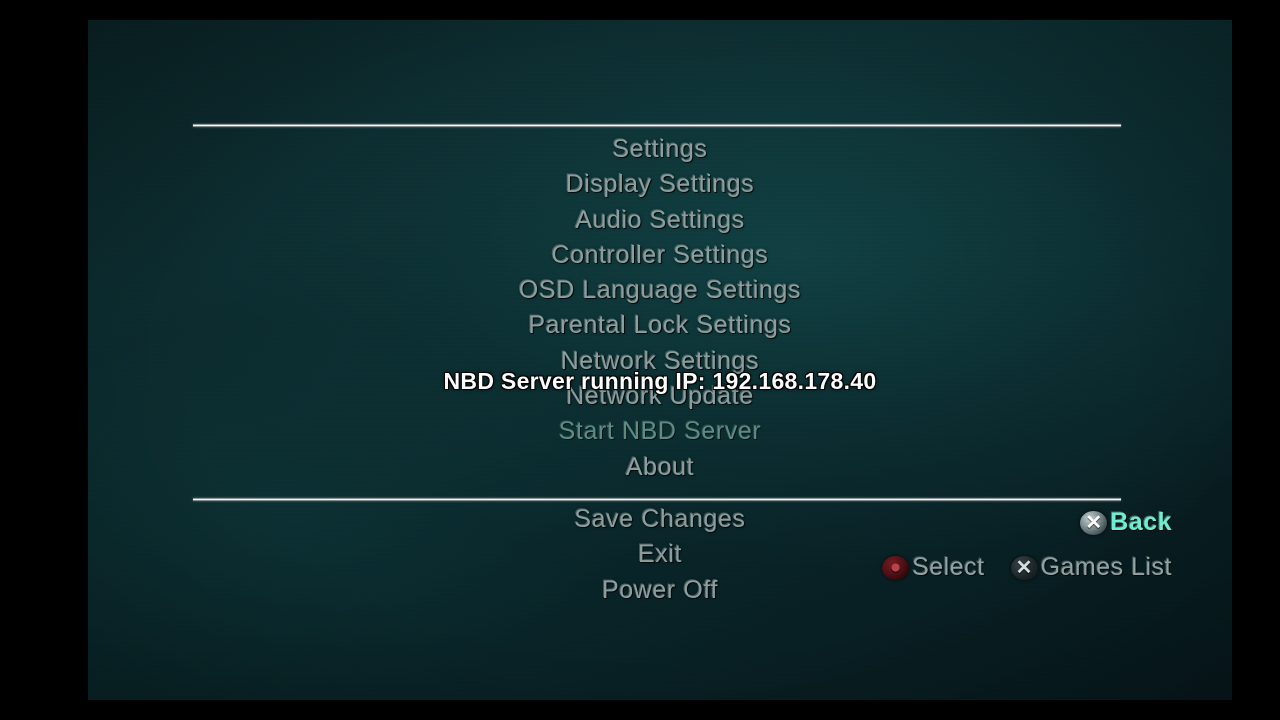 This screenshot has height=720, width=1280. What do you see at coordinates (1106, 567) in the screenshot?
I see `hint-games-list-label: Games List` at bounding box center [1106, 567].